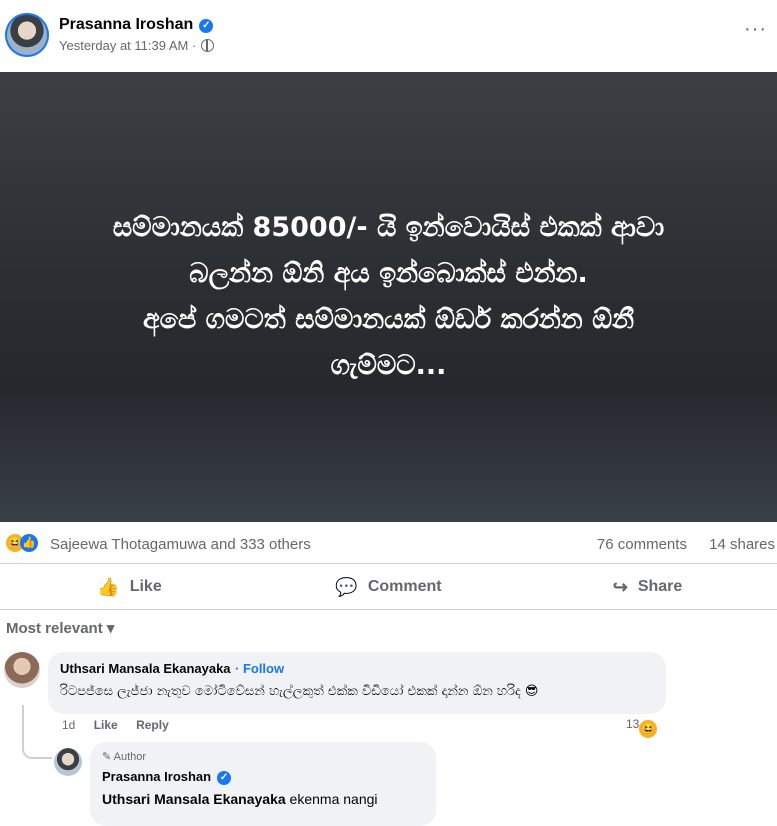 The width and height of the screenshot is (777, 826). What do you see at coordinates (388, 319) in the screenshot?
I see `image-text-line: අපේ ගමටත් සම්මානයක් ඕඩර් කරන්න ඕනී` at bounding box center [388, 319].